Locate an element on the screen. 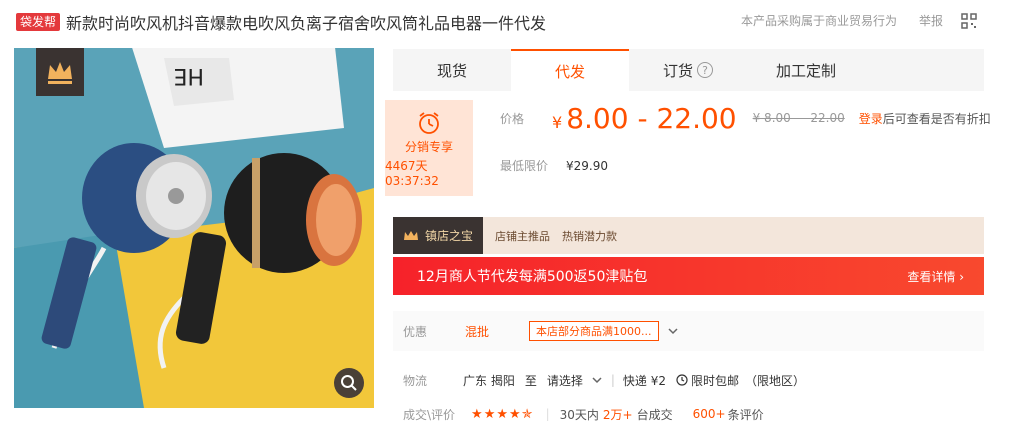 Image resolution: width=1011 pixels, height=429 pixels. tab-preorder: 订货? is located at coordinates (688, 70).